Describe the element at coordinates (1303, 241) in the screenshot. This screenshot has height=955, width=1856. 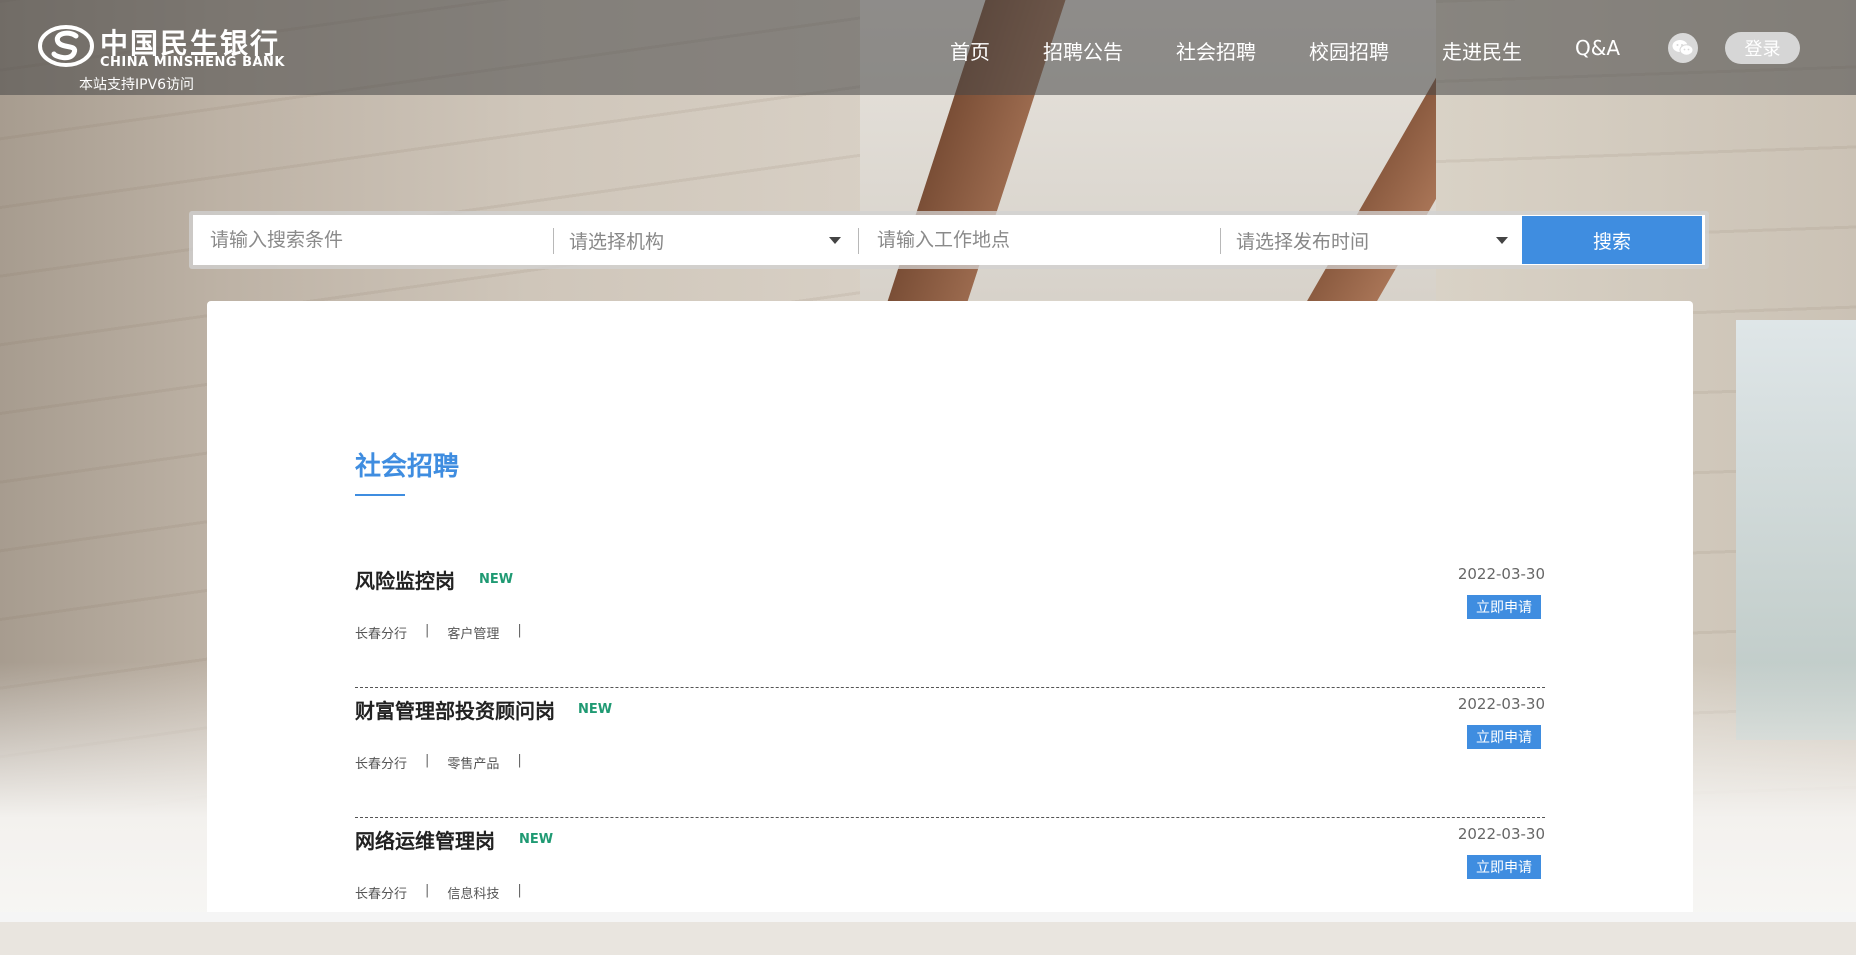
I see `time-select-placeholder: 请选择发布时间` at that location.